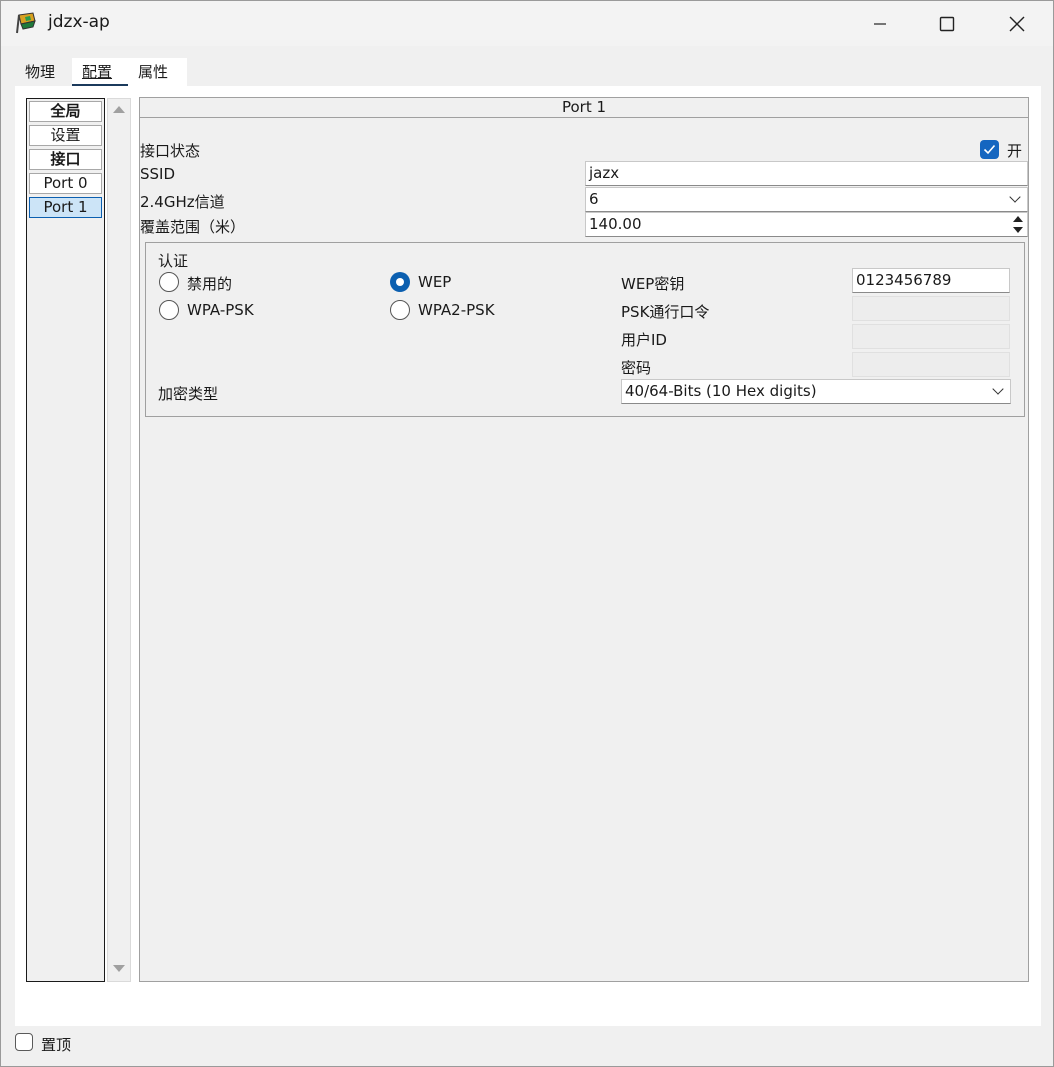  What do you see at coordinates (644, 340) in the screenshot?
I see `user-id-label: 用户ID` at bounding box center [644, 340].